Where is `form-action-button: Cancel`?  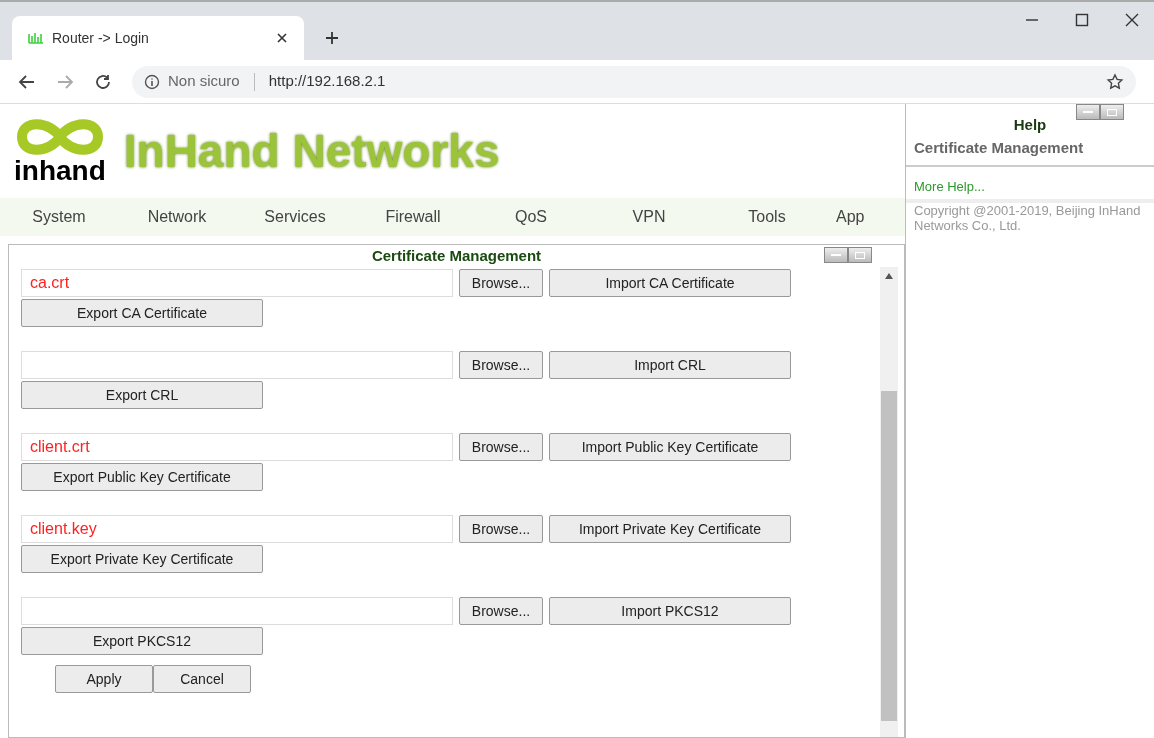
form-action-button: Cancel is located at coordinates (202, 679).